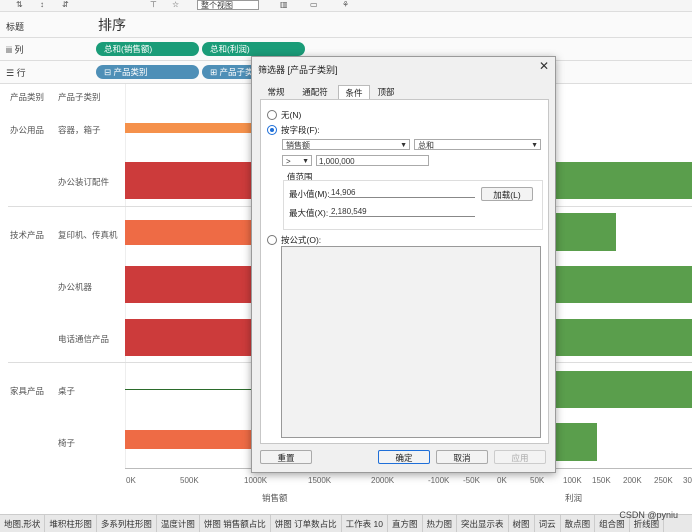 This screenshot has width=692, height=532. I want to click on share-icon: ⚘, so click(345, 4).